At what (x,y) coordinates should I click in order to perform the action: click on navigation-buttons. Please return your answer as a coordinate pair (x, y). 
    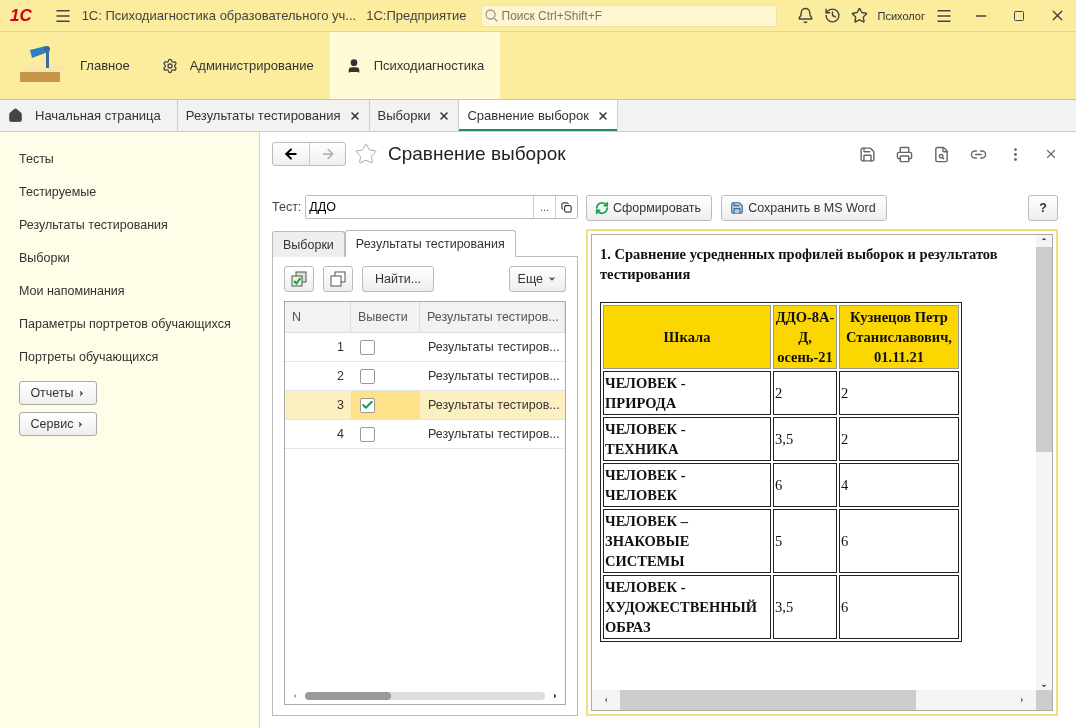
    Looking at the image, I should click on (309, 154).